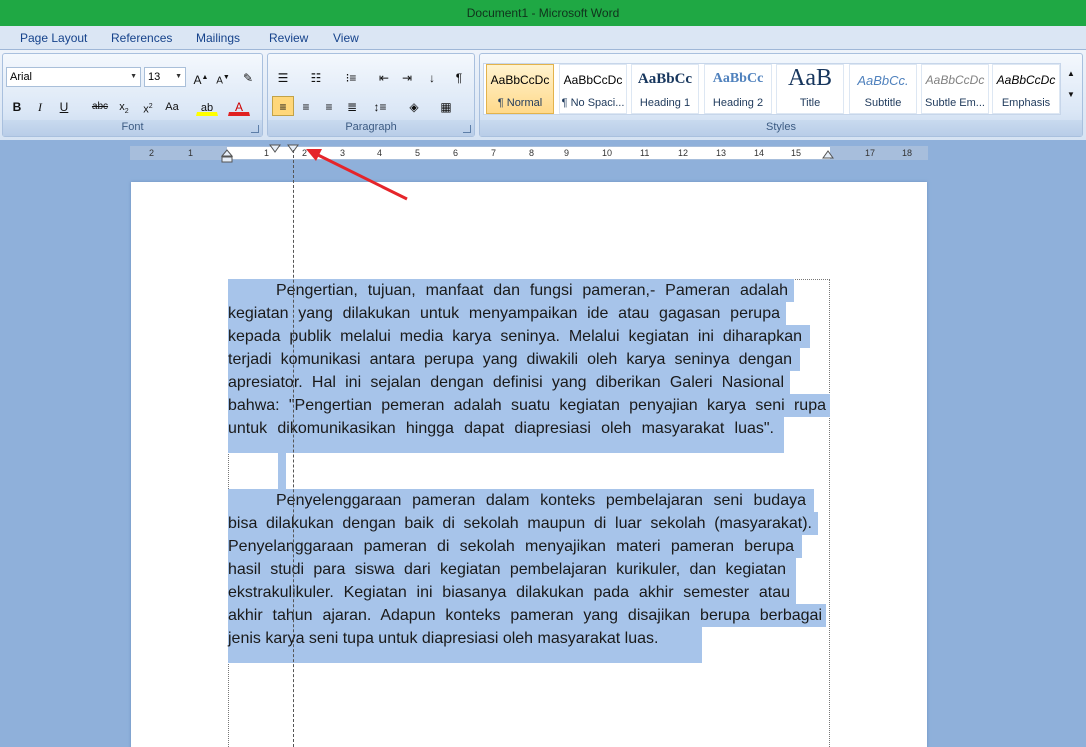  What do you see at coordinates (227, 156) in the screenshot?
I see `left-indent-marker` at bounding box center [227, 156].